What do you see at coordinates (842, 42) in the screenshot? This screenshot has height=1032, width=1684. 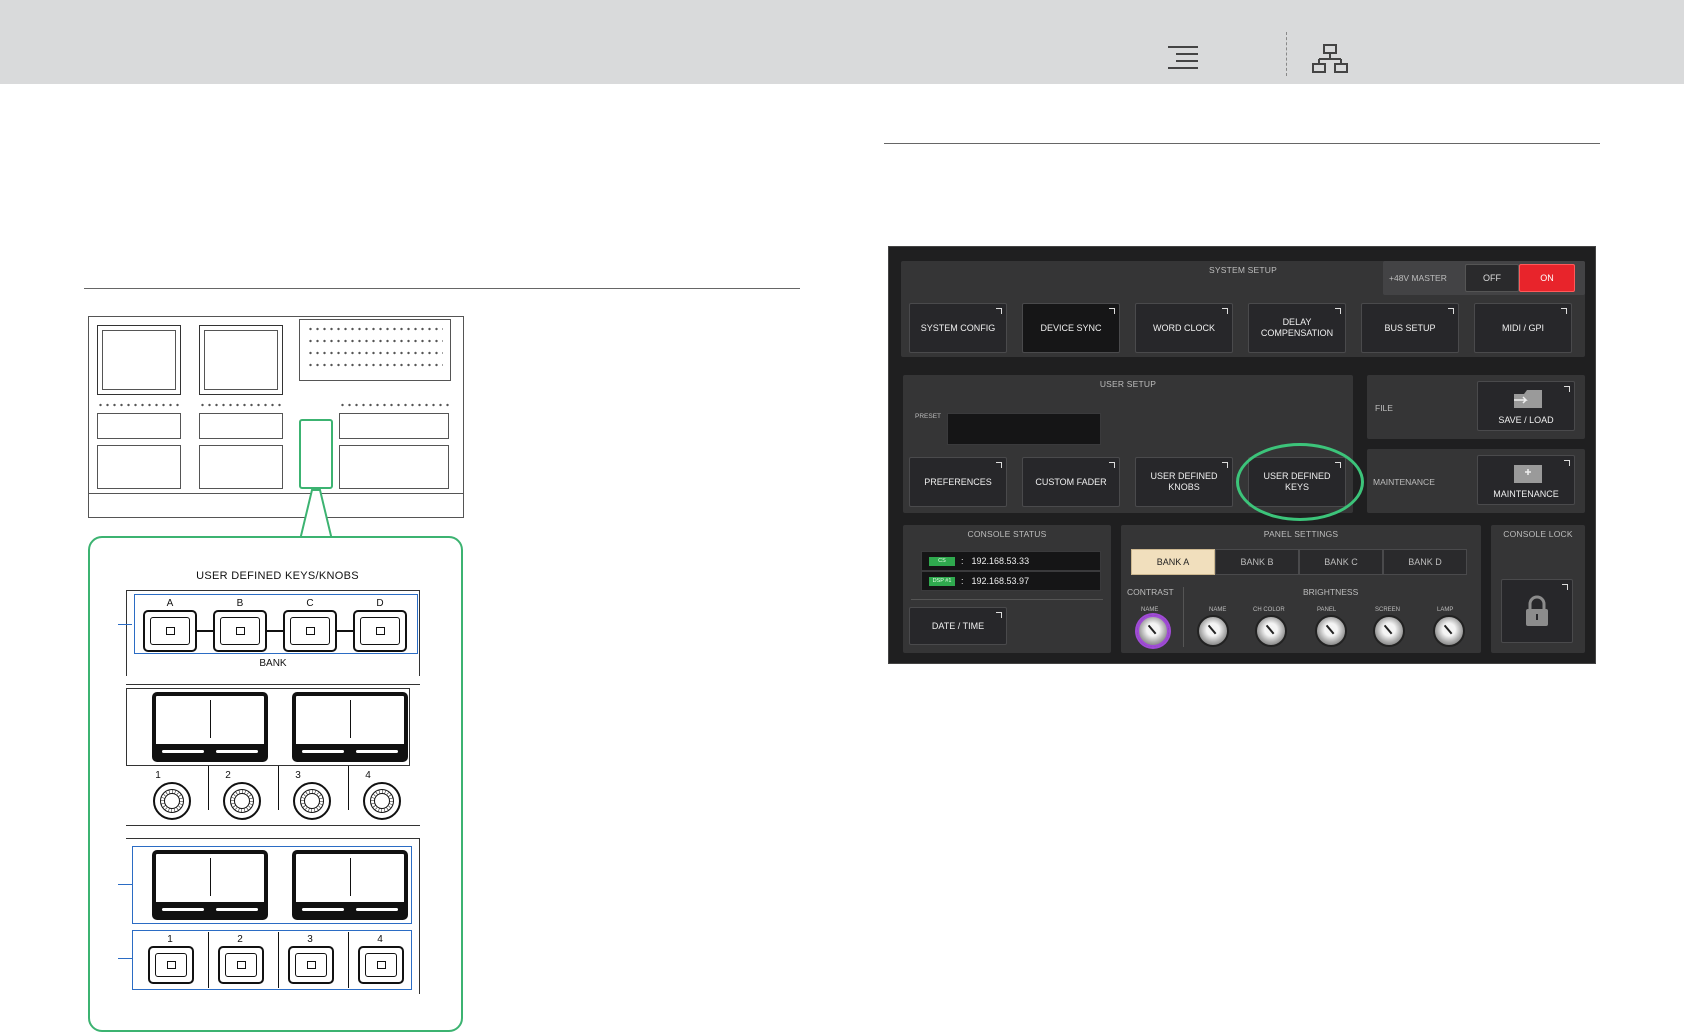 I see `top-bar` at bounding box center [842, 42].